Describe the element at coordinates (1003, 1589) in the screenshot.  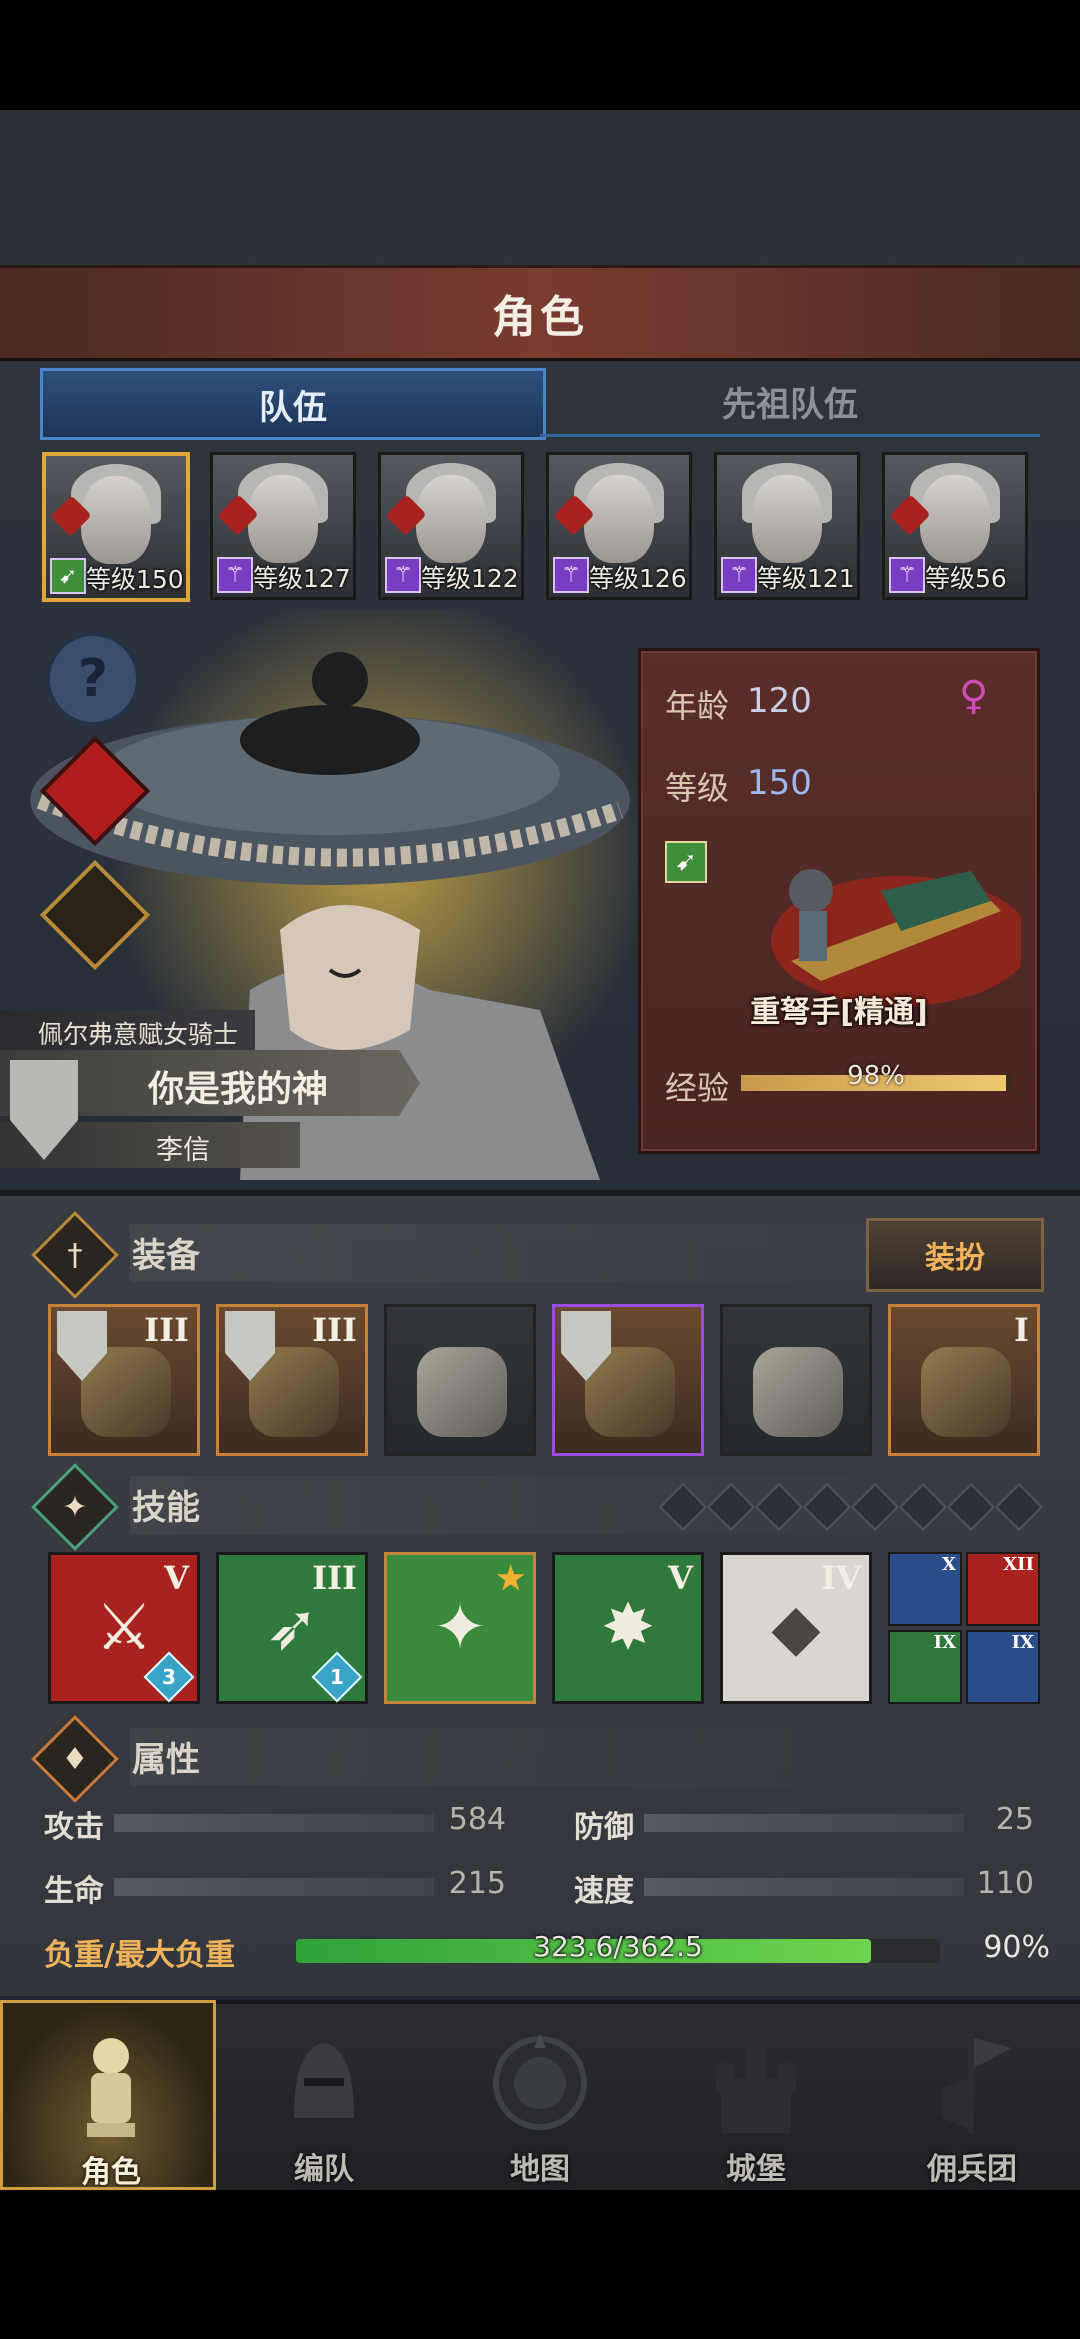
I see `passive-skill-2: XII` at that location.